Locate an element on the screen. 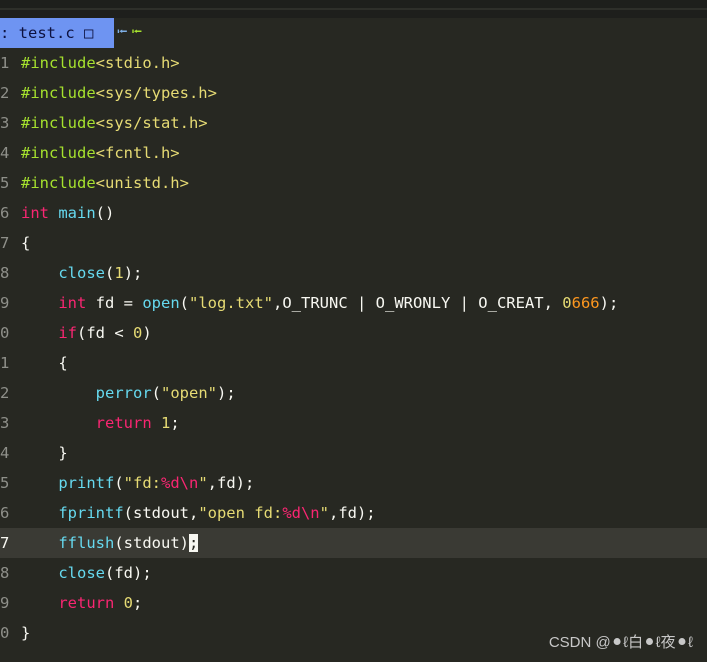 This screenshot has height=662, width=707. tab-arrows: ⭰ ⭰ is located at coordinates (129, 33).